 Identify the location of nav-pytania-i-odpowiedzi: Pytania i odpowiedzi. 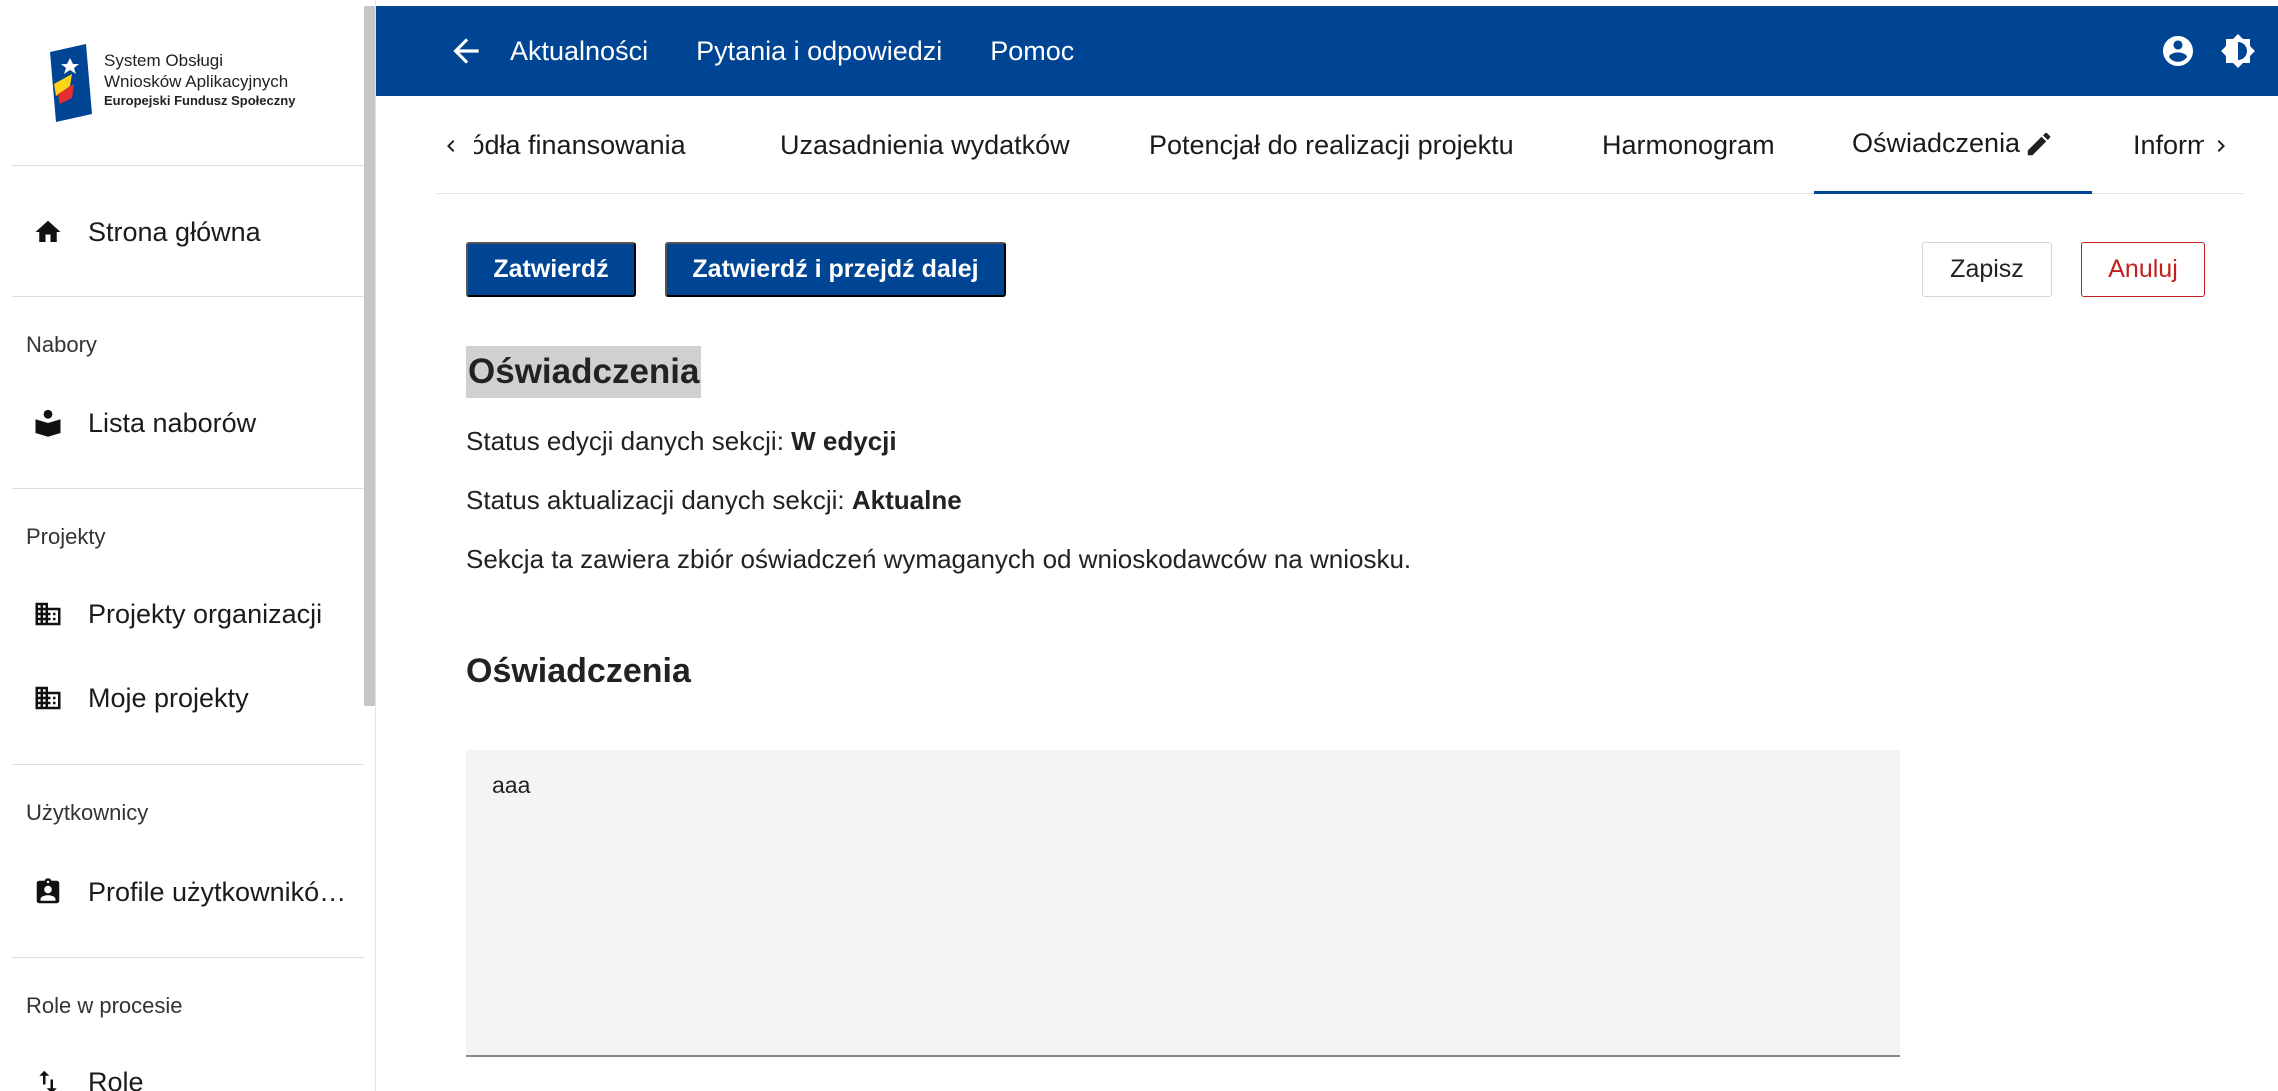
(819, 51).